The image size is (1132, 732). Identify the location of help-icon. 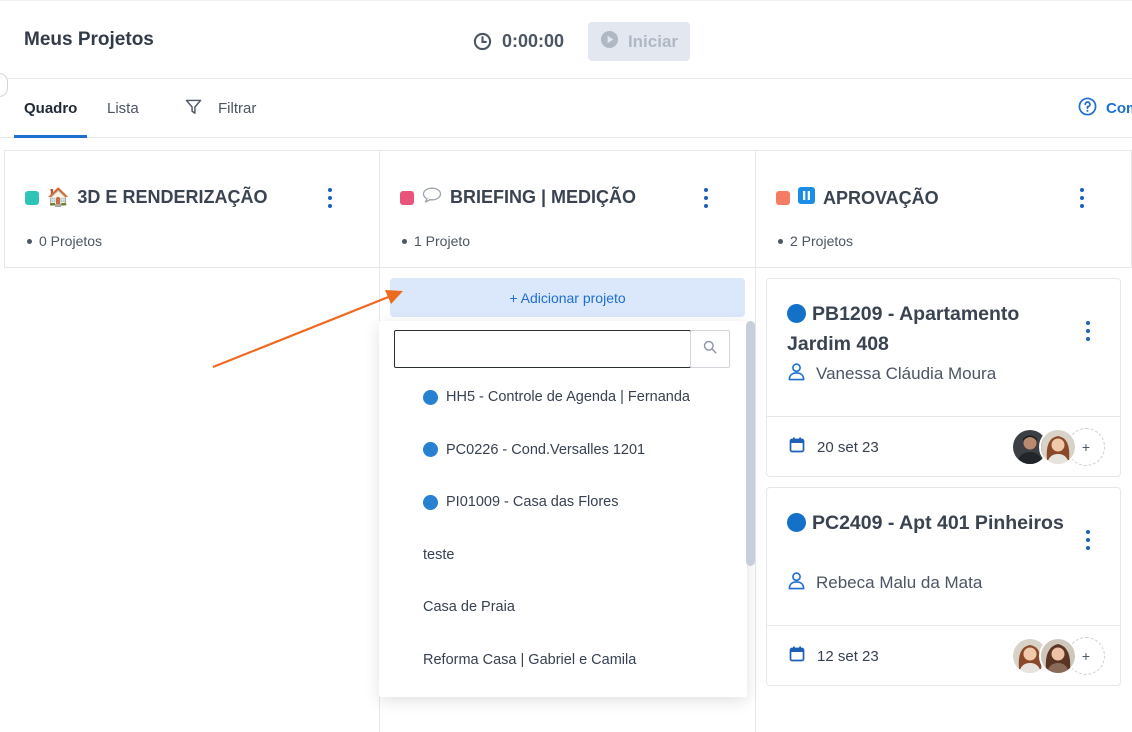
(1087, 108).